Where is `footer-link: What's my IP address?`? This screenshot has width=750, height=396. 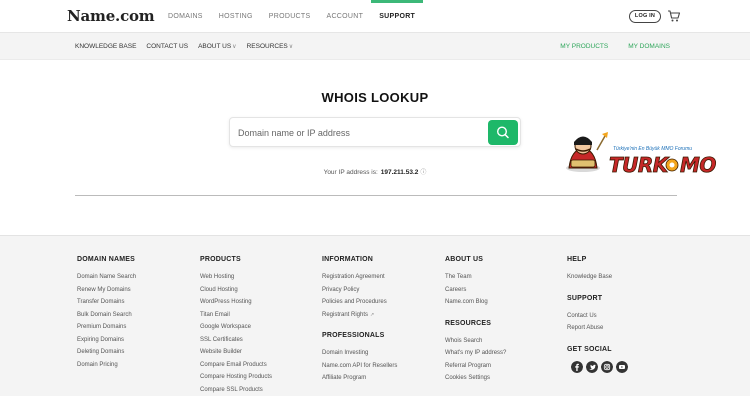
footer-link: What's my IP address? is located at coordinates (475, 353).